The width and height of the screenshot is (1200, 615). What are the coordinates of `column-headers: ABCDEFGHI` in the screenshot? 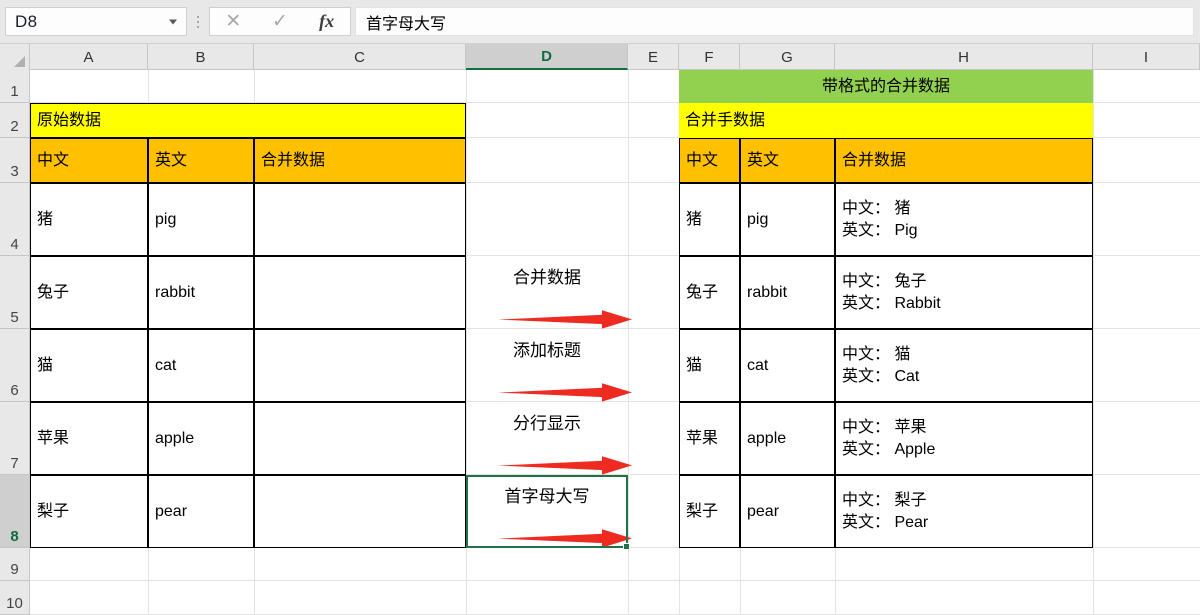 It's located at (600, 57).